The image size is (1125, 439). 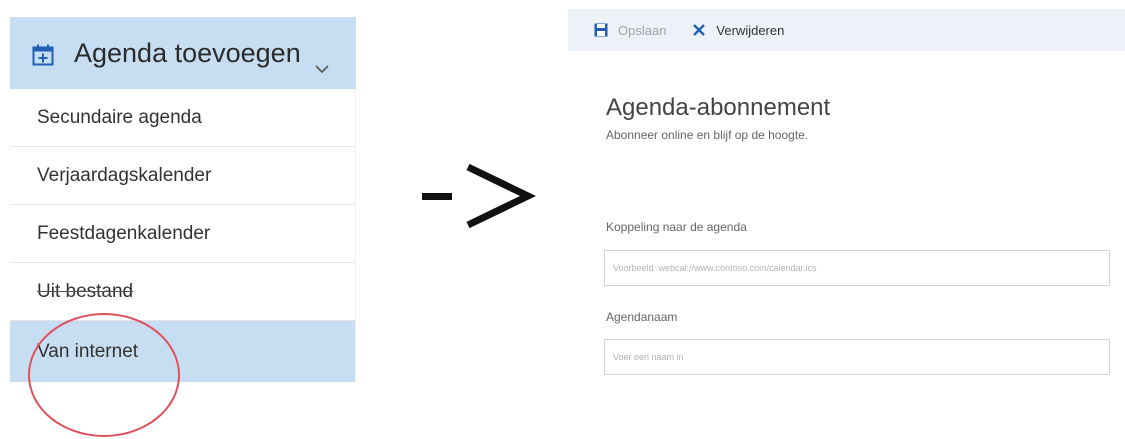 I want to click on form-subtitle: Abonneer online en blijf op de hoogte., so click(x=707, y=135).